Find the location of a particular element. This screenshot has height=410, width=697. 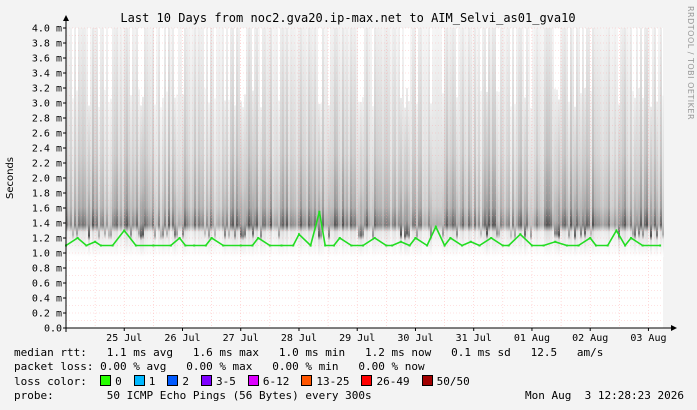

loss-color-list: 0 1 2 3-5 6-12 13-25 26-49 50/50 is located at coordinates (291, 381).